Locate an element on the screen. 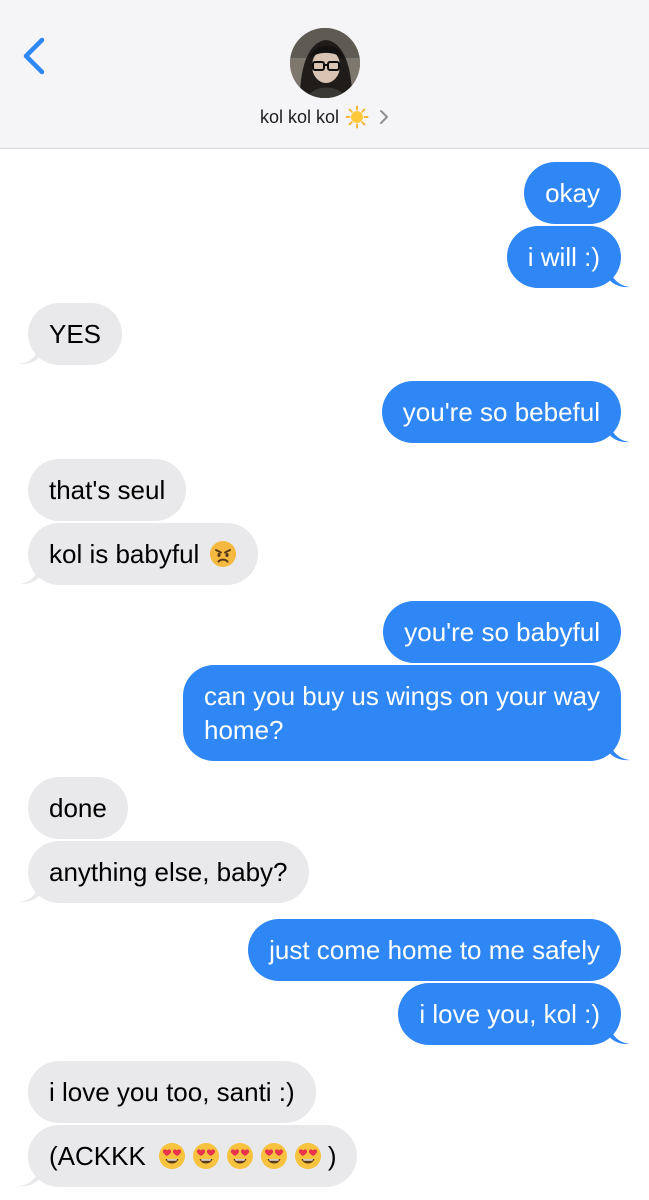  message-text-end: ) is located at coordinates (332, 1156).